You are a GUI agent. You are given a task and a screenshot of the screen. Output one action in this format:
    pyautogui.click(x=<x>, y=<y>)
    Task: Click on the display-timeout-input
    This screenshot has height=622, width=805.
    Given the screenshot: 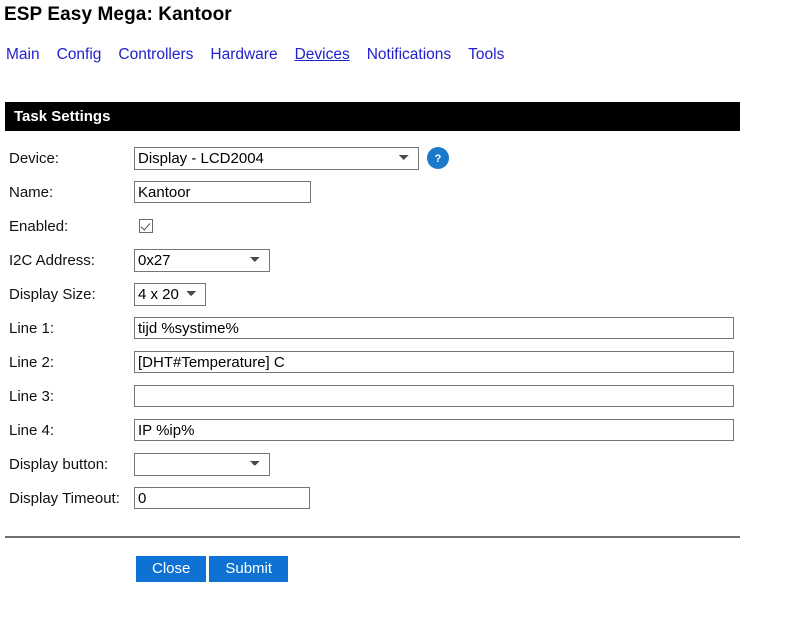 What is the action you would take?
    pyautogui.click(x=222, y=498)
    